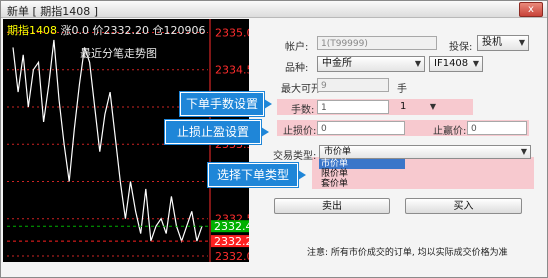 This screenshot has height=278, width=548. What do you see at coordinates (231, 241) in the screenshot?
I see `chart-ref-price-label: 2332.2` at bounding box center [231, 241].